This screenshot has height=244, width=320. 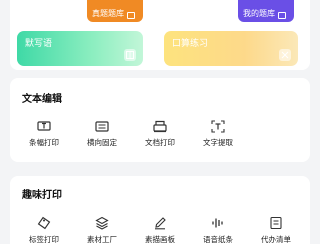 What do you see at coordinates (130, 55) in the screenshot?
I see `grid-icon` at bounding box center [130, 55].